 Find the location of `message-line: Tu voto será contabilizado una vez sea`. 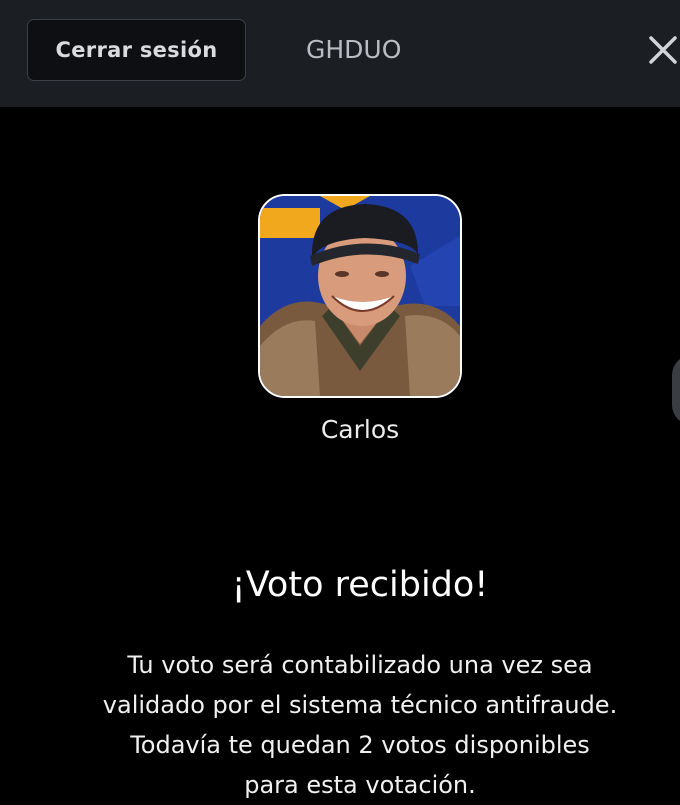

message-line: Tu voto será contabilizado una vez sea is located at coordinates (360, 665).